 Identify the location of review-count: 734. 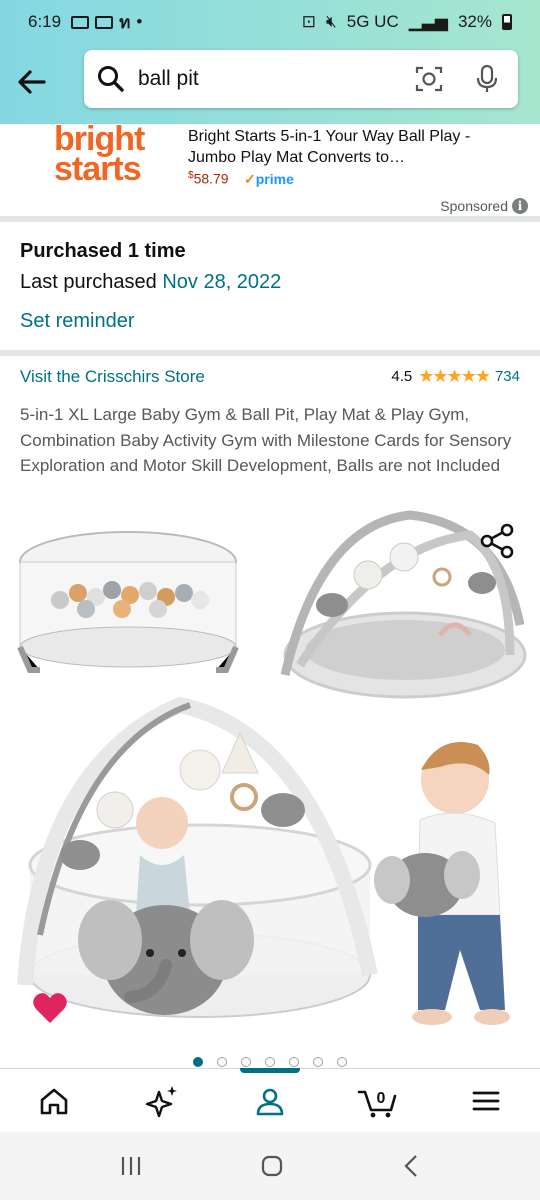
(507, 376).